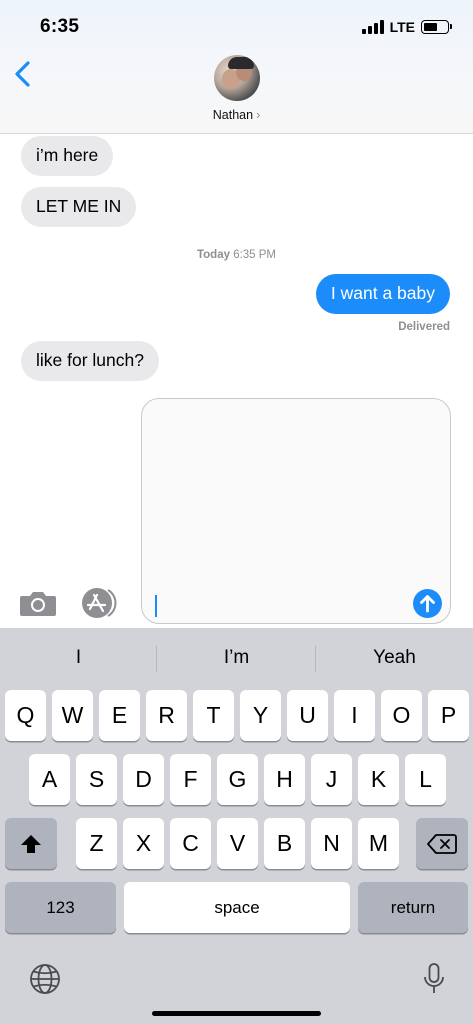 This screenshot has width=473, height=1024. I want to click on text-cursor, so click(156, 606).